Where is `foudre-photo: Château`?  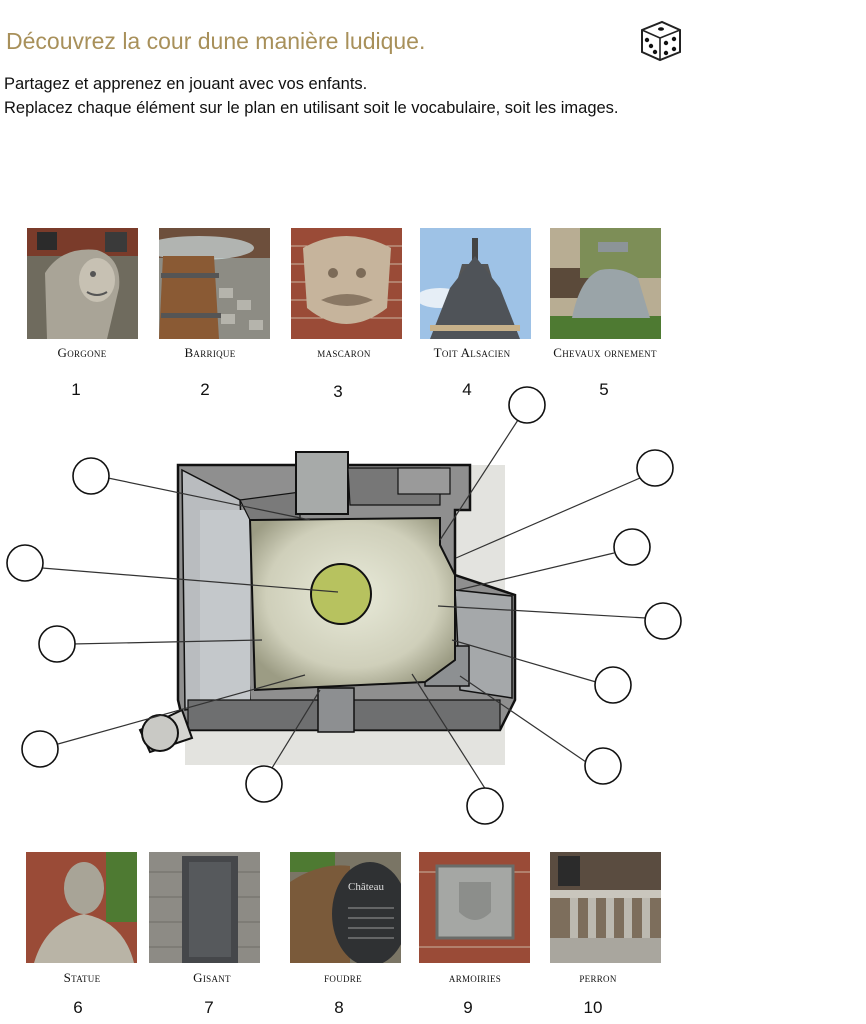
foudre-photo: Château is located at coordinates (345, 907).